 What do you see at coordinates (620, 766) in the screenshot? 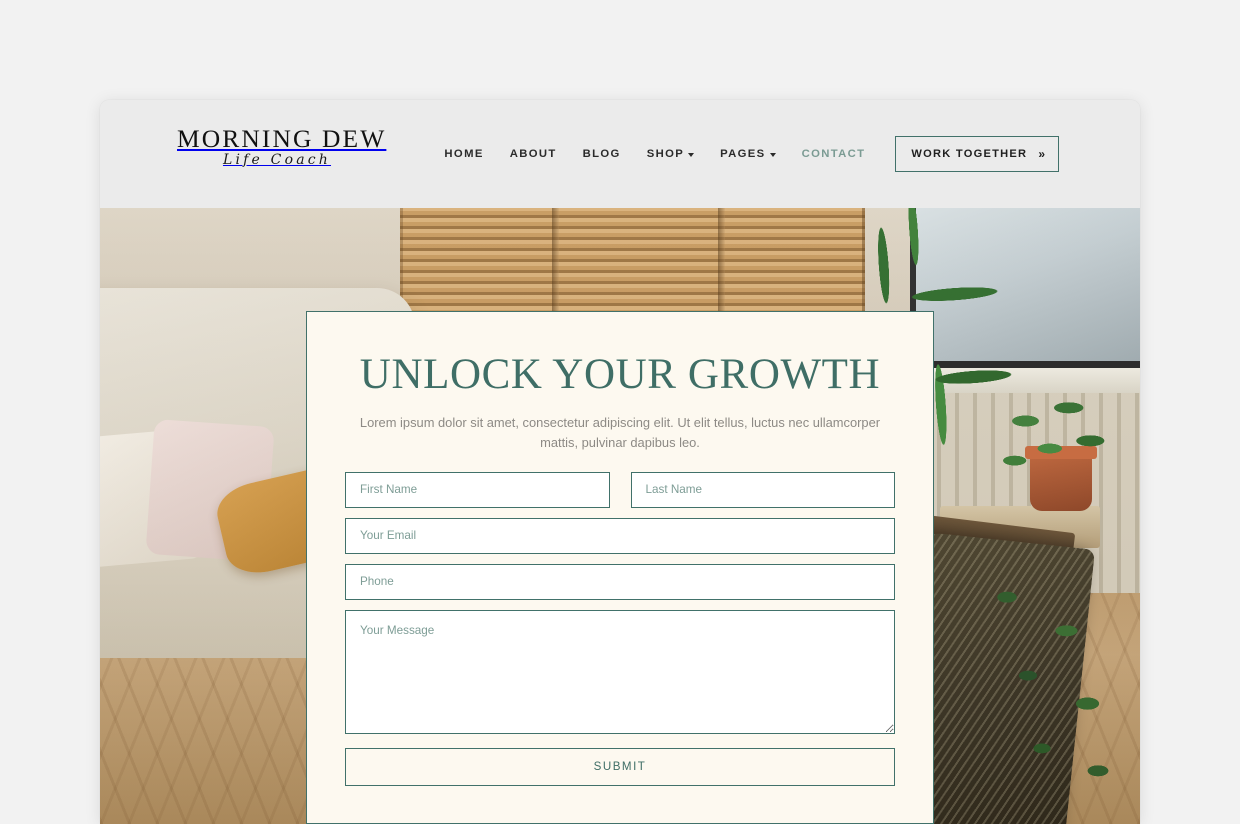
I see `submit-button: SUBMIT` at bounding box center [620, 766].